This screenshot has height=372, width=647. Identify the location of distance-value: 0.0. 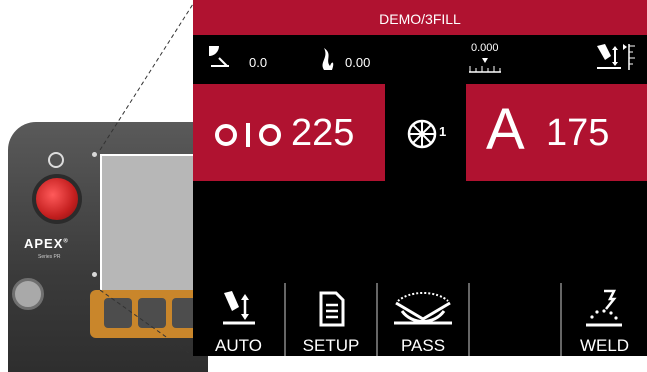
(258, 62).